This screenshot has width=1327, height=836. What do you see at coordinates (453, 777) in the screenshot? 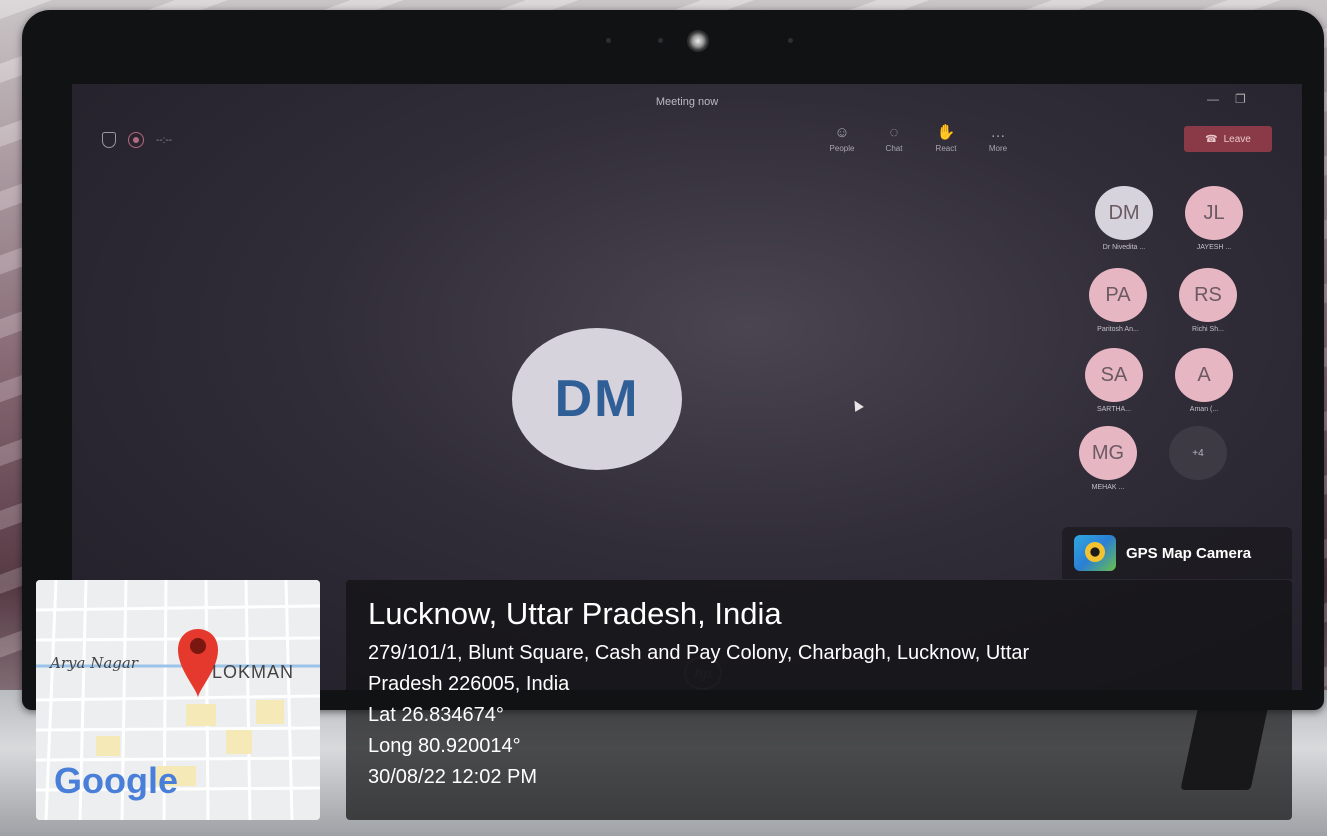
I see `timestamp: 30/08/22 12:02 PM` at bounding box center [453, 777].